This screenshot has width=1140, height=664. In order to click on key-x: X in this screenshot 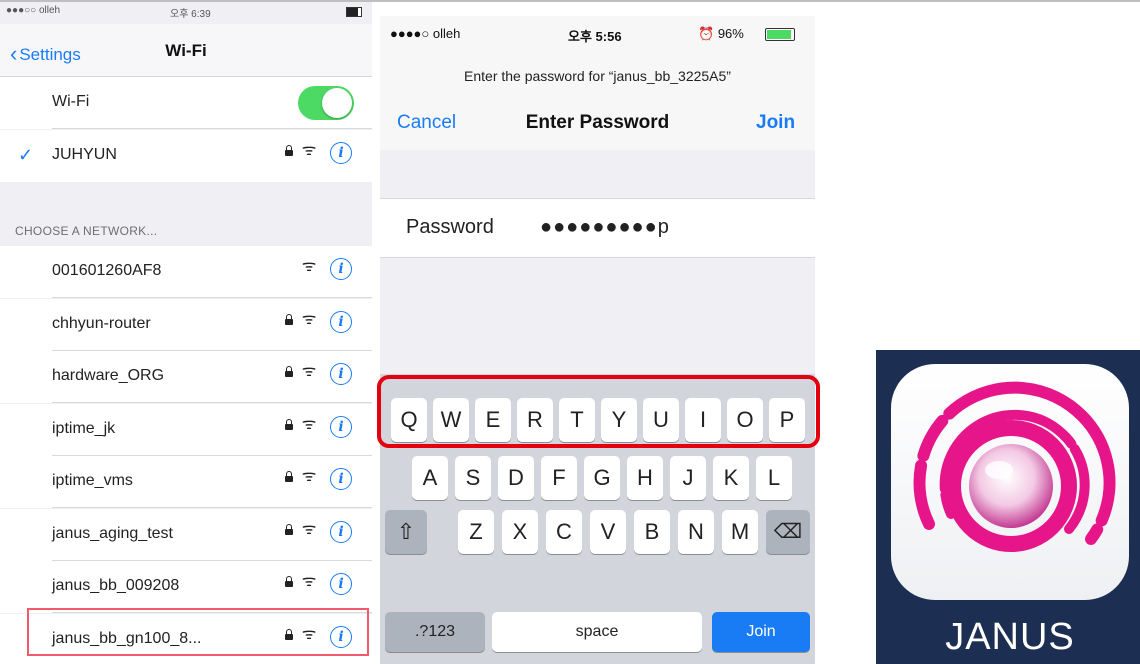, I will do `click(520, 532)`.